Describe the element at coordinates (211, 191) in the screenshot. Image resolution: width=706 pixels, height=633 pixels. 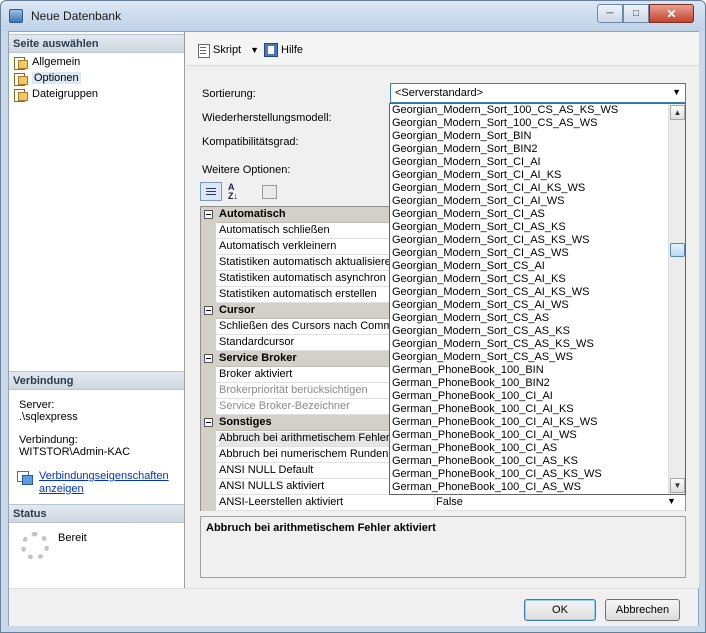
I see `categorized-icon` at that location.